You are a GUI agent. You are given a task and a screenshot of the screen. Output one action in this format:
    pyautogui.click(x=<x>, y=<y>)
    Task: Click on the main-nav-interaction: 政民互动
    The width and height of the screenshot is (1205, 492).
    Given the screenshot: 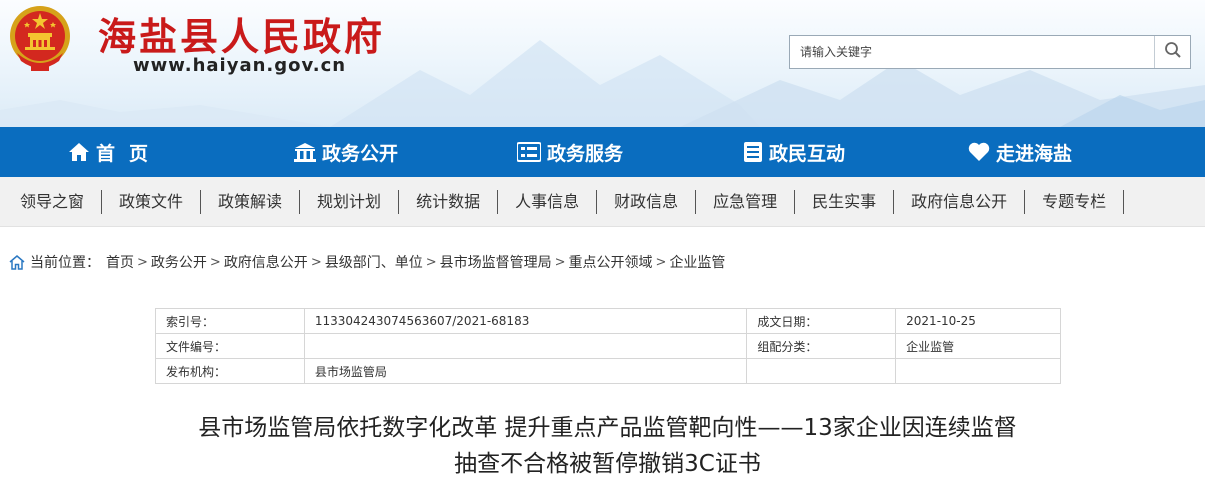 What is the action you would take?
    pyautogui.click(x=794, y=152)
    